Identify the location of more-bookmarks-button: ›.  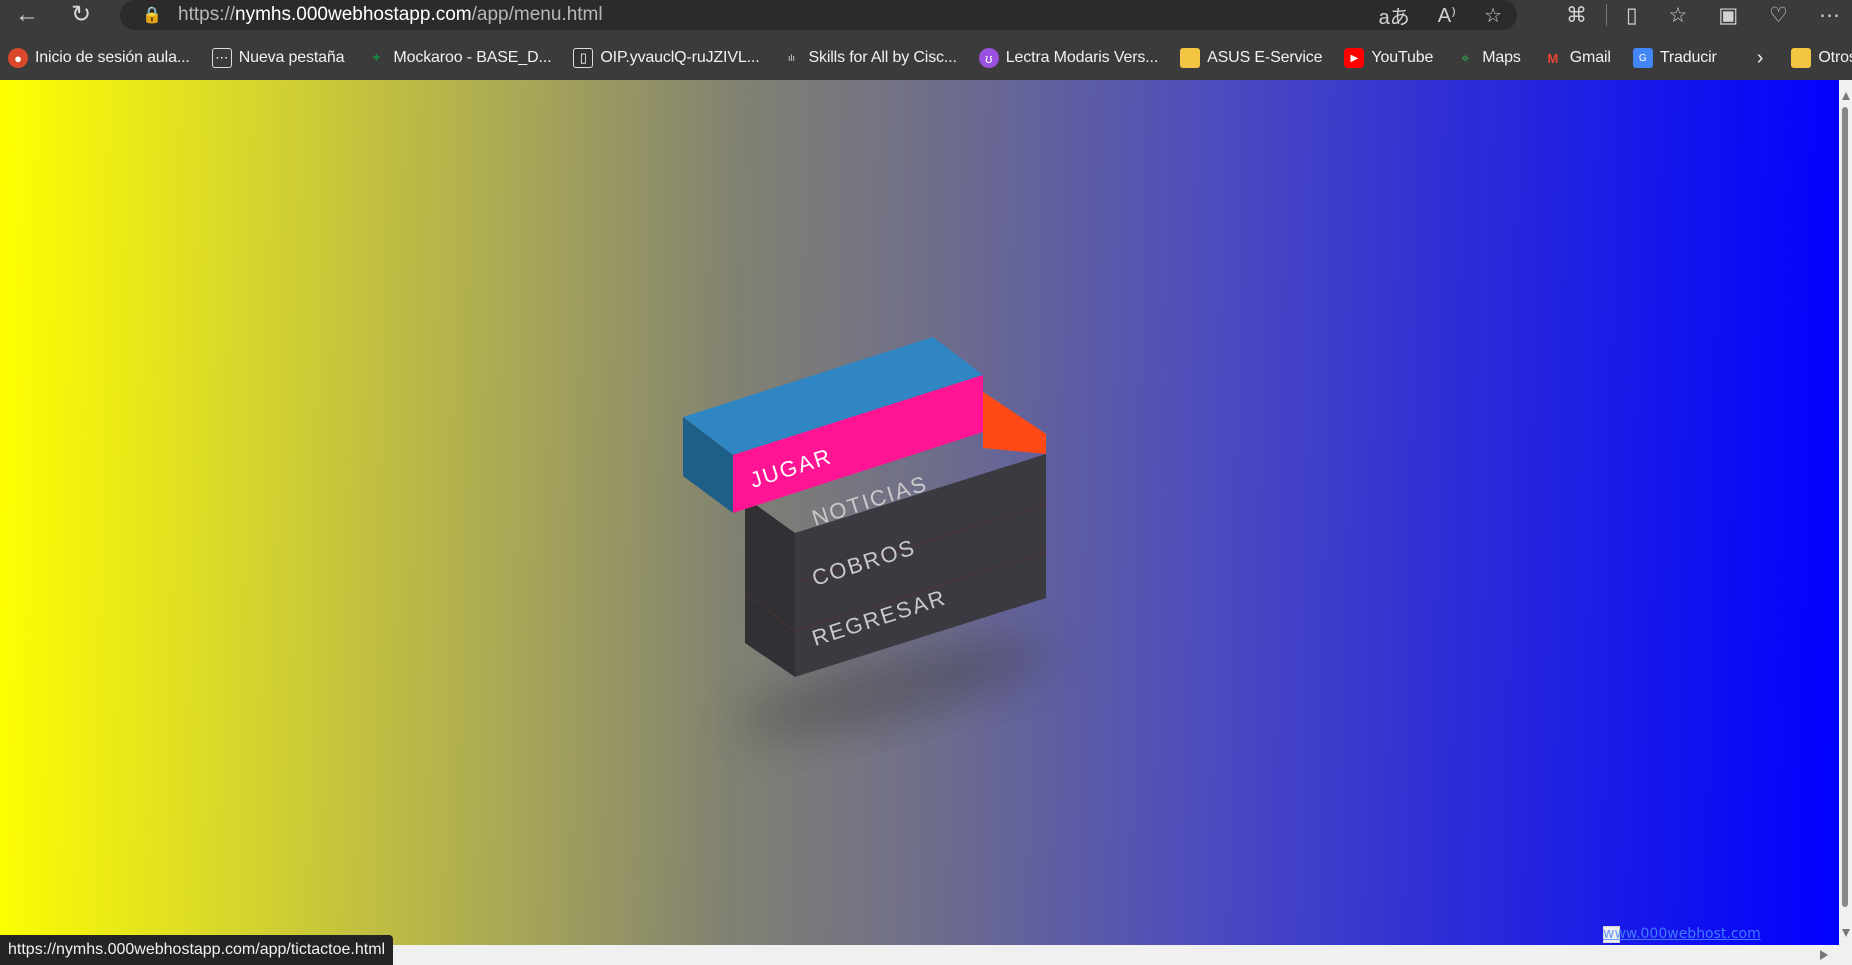
(1760, 58).